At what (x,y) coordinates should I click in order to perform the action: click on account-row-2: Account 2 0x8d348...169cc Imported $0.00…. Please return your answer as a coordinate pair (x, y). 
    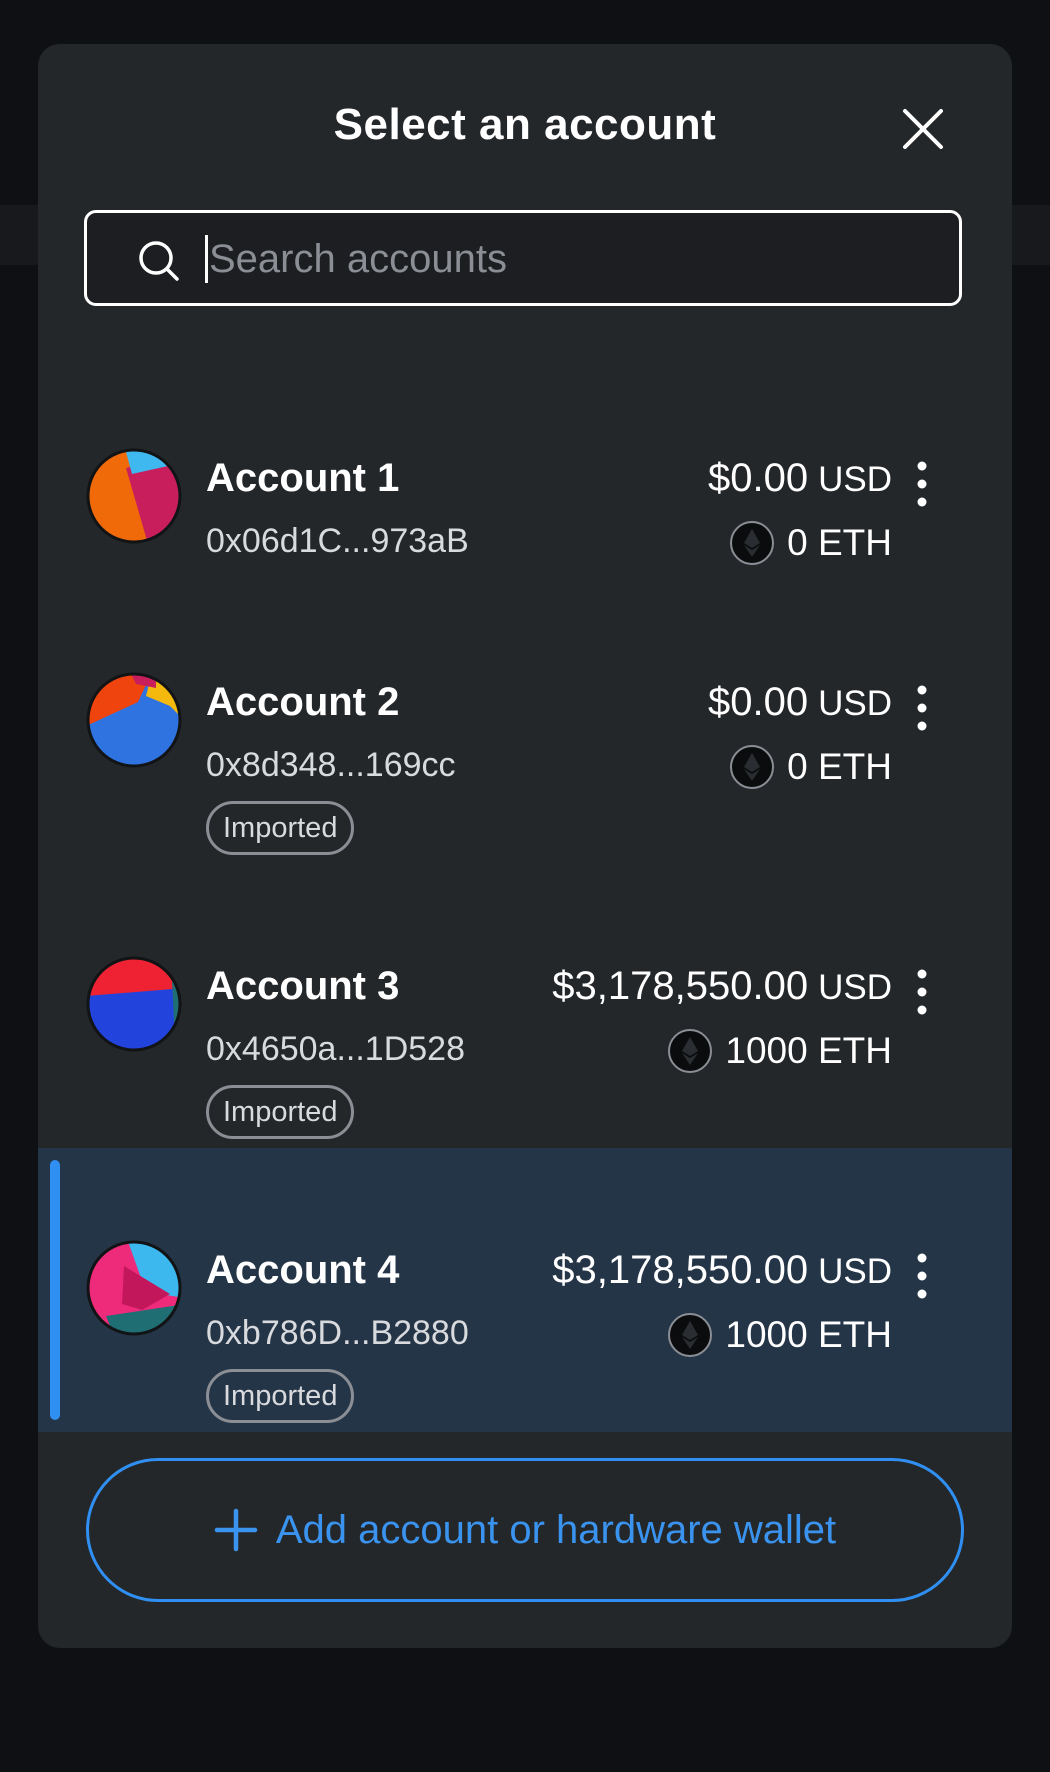
    Looking at the image, I should click on (525, 729).